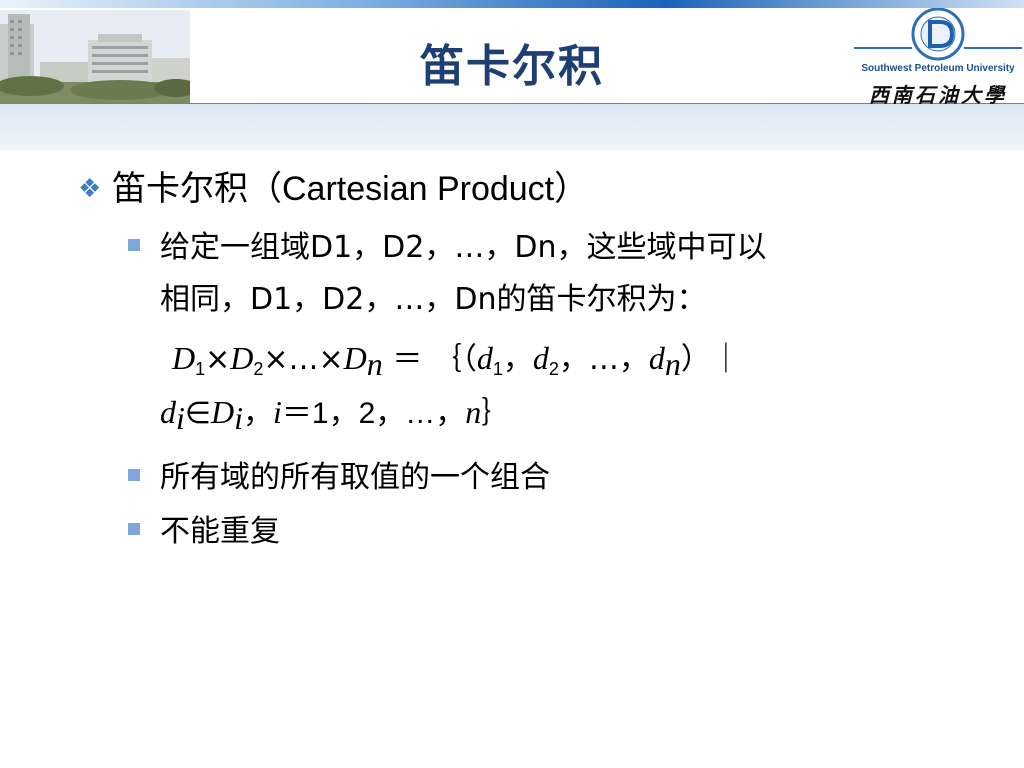 This screenshot has width=1024, height=768. I want to click on formula-dn: d, so click(656, 358).